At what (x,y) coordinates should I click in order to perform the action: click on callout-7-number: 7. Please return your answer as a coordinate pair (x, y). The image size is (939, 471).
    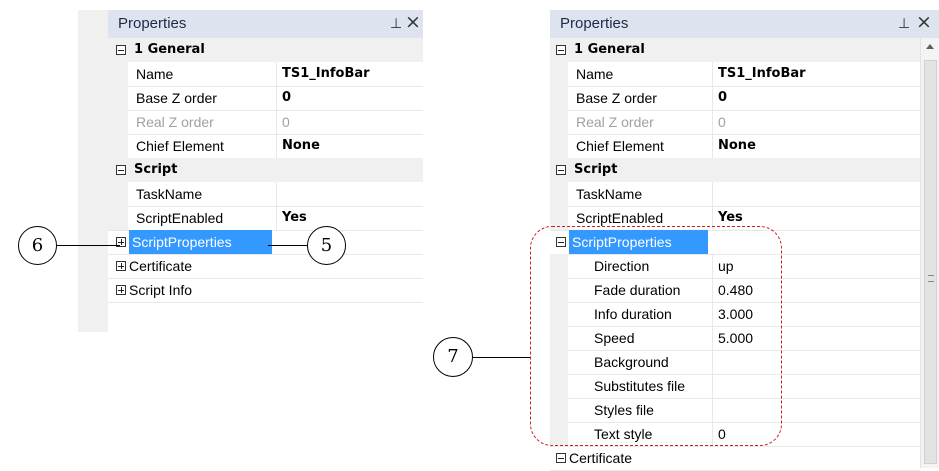
    Looking at the image, I should click on (453, 356).